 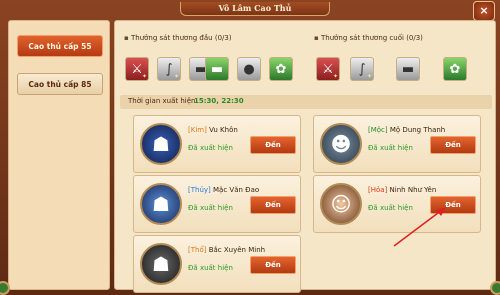 I want to click on tab-level-55: Cao thủ cấp 55, so click(x=60, y=46).